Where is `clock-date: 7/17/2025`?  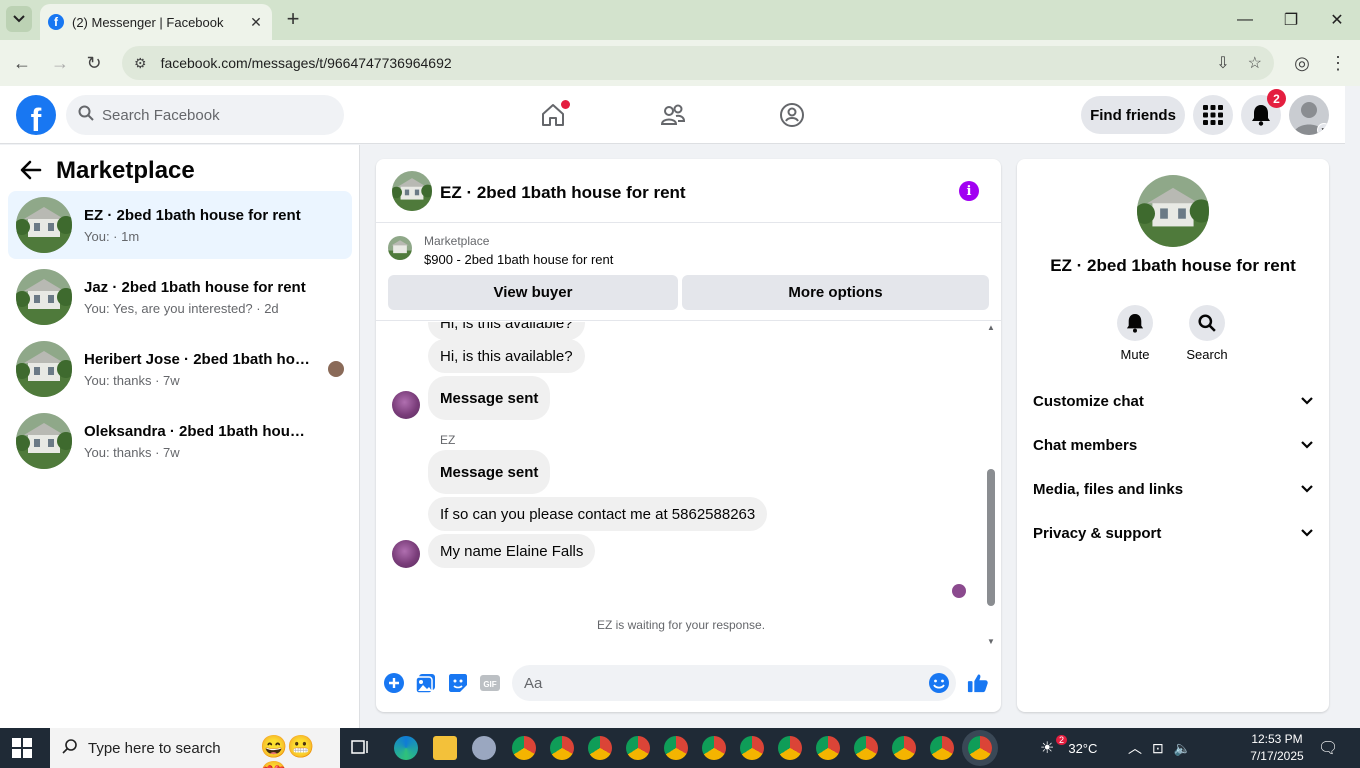
clock-date: 7/17/2025 is located at coordinates (1277, 756).